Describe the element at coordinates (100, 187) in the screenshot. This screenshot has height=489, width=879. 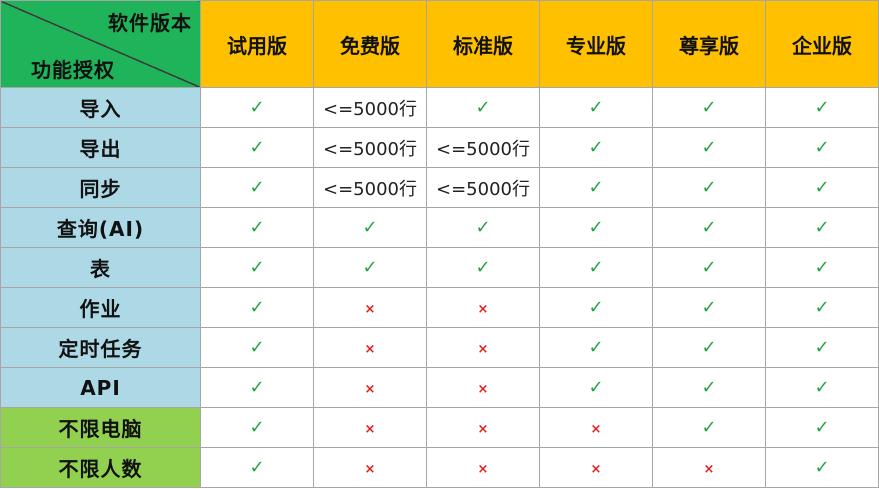
I see `feature-label: 同步` at that location.